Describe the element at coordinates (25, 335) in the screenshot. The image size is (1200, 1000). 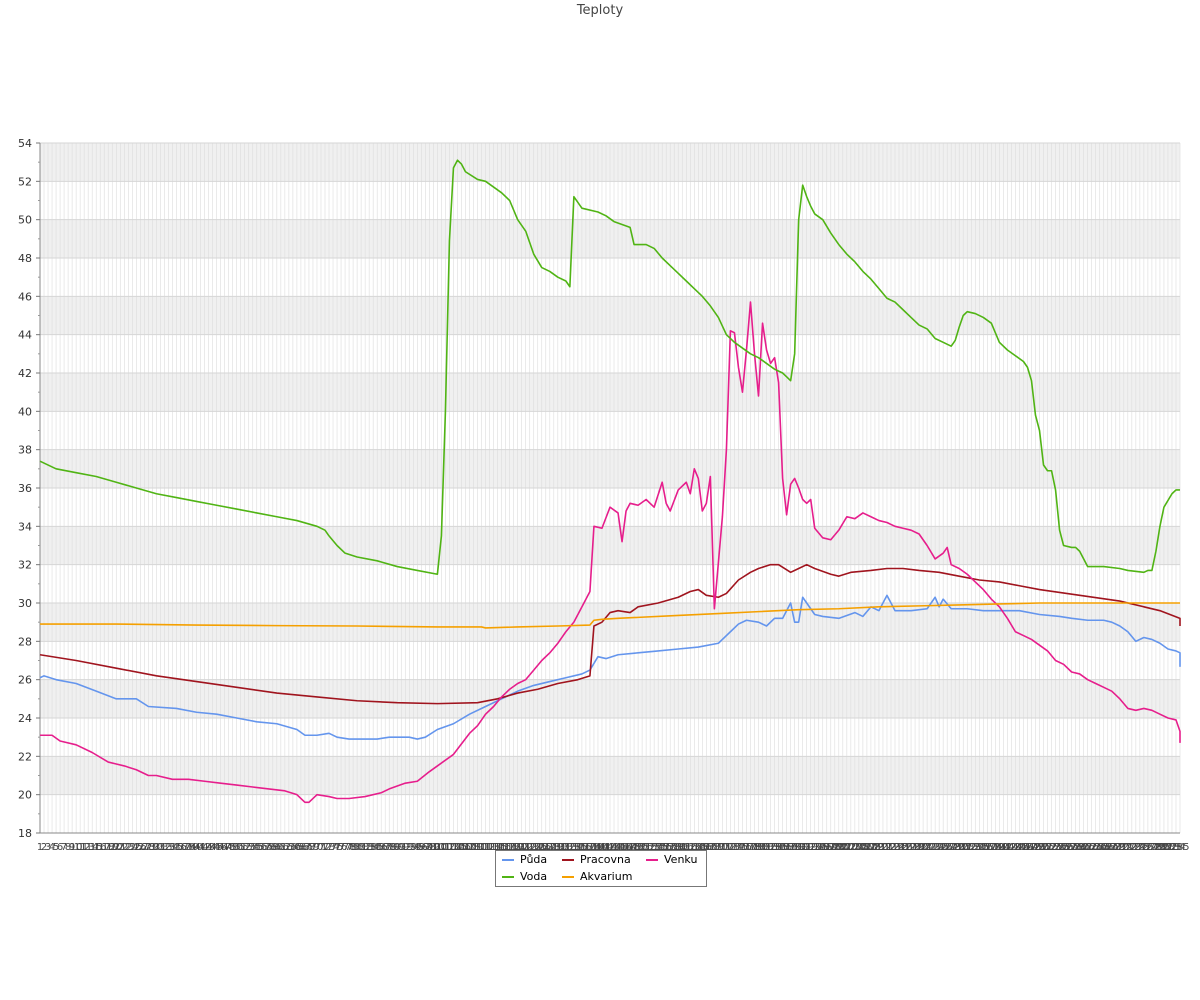
I see `y-tick-label: 44` at that location.